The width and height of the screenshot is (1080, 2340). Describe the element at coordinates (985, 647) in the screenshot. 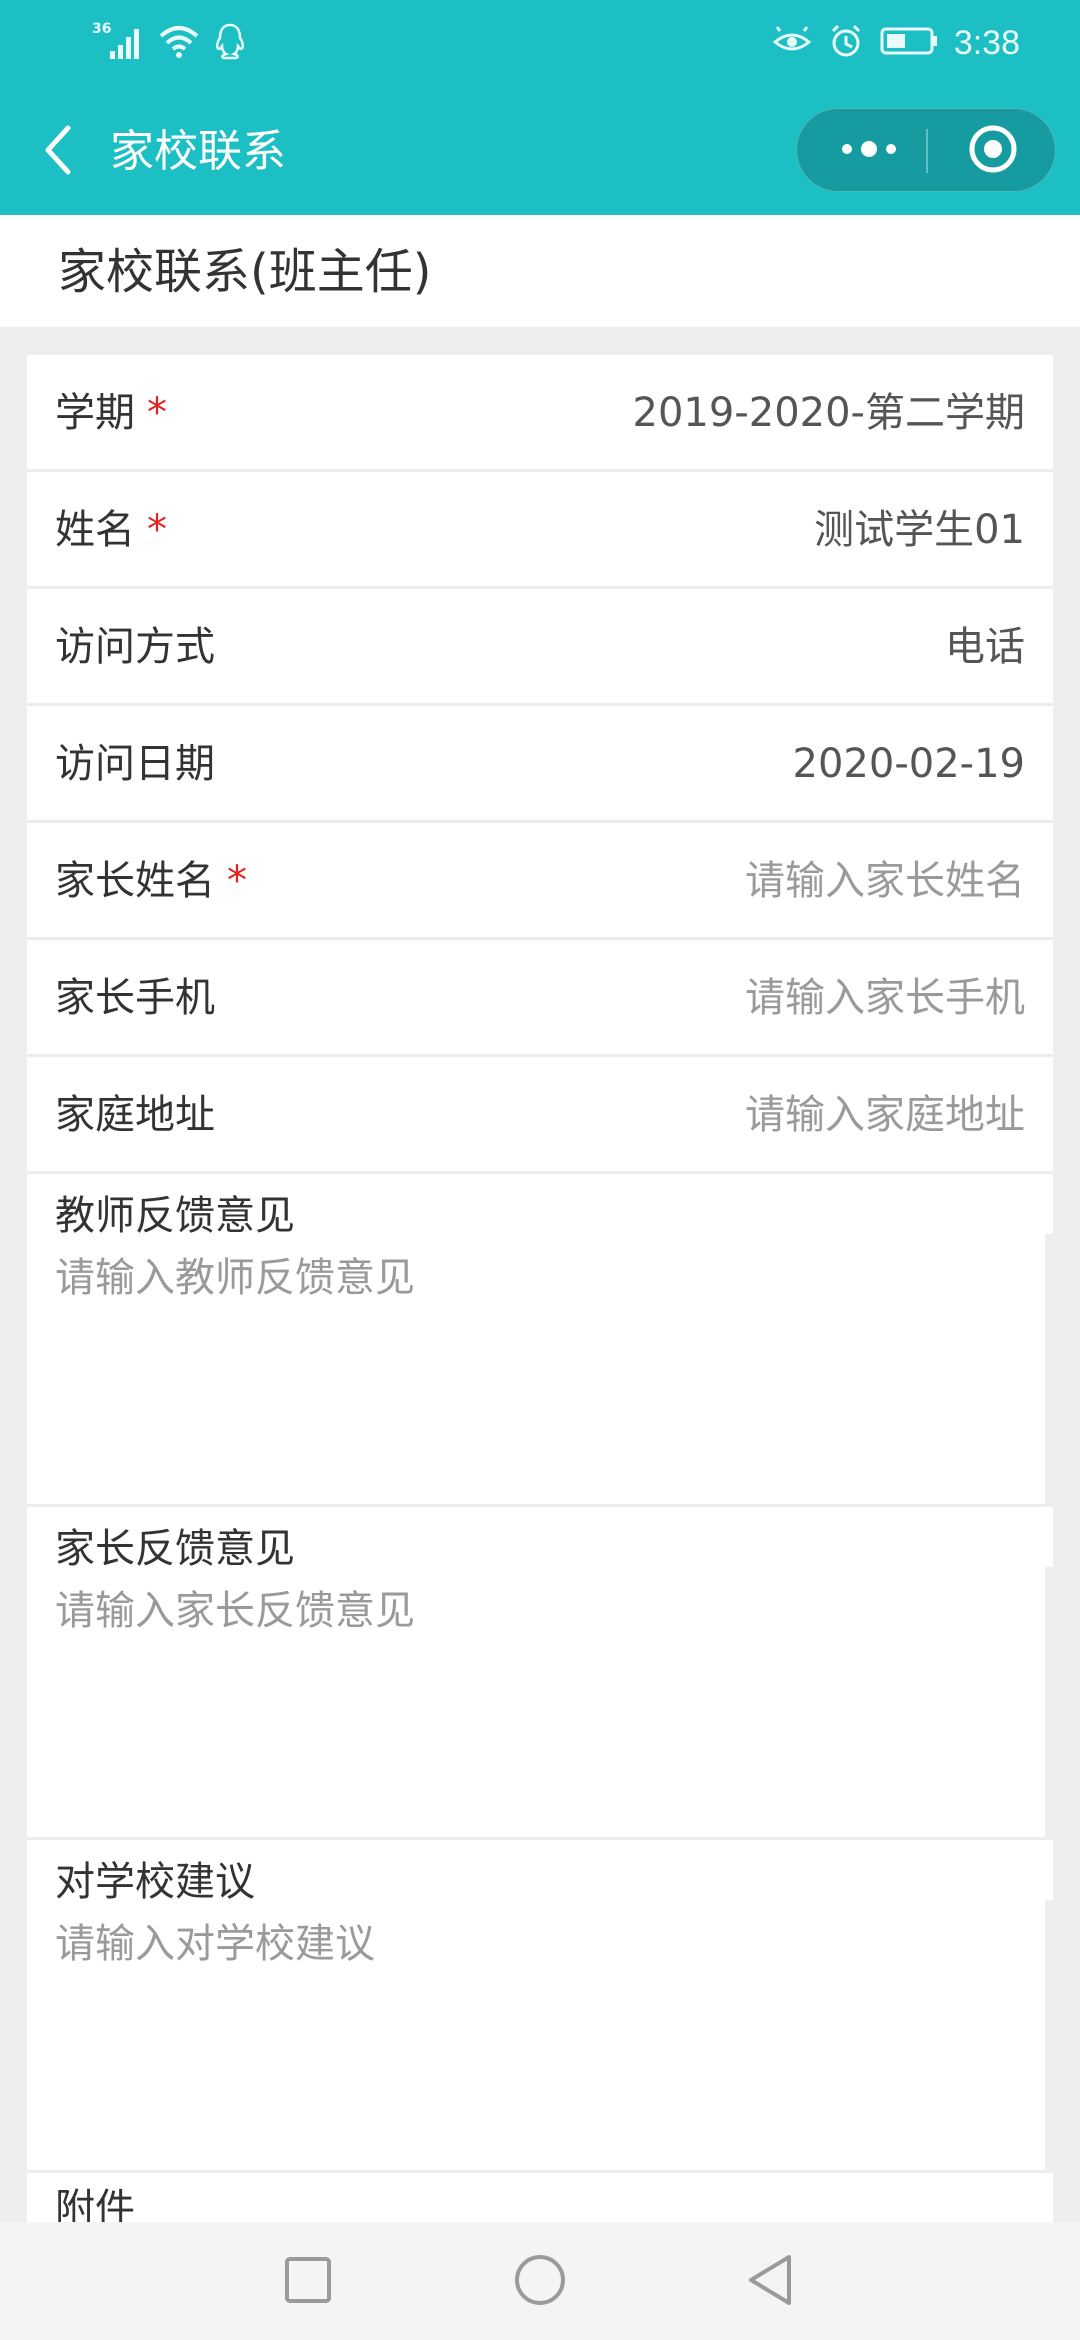

I see `visit-method-value: 电话` at that location.